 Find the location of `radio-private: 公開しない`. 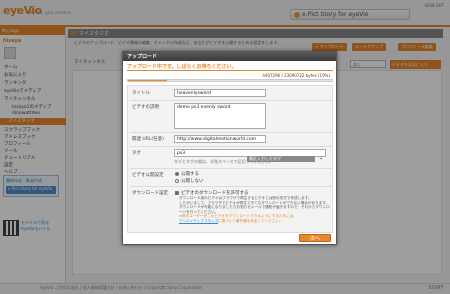

radio-private: 公開しない is located at coordinates (189, 181).